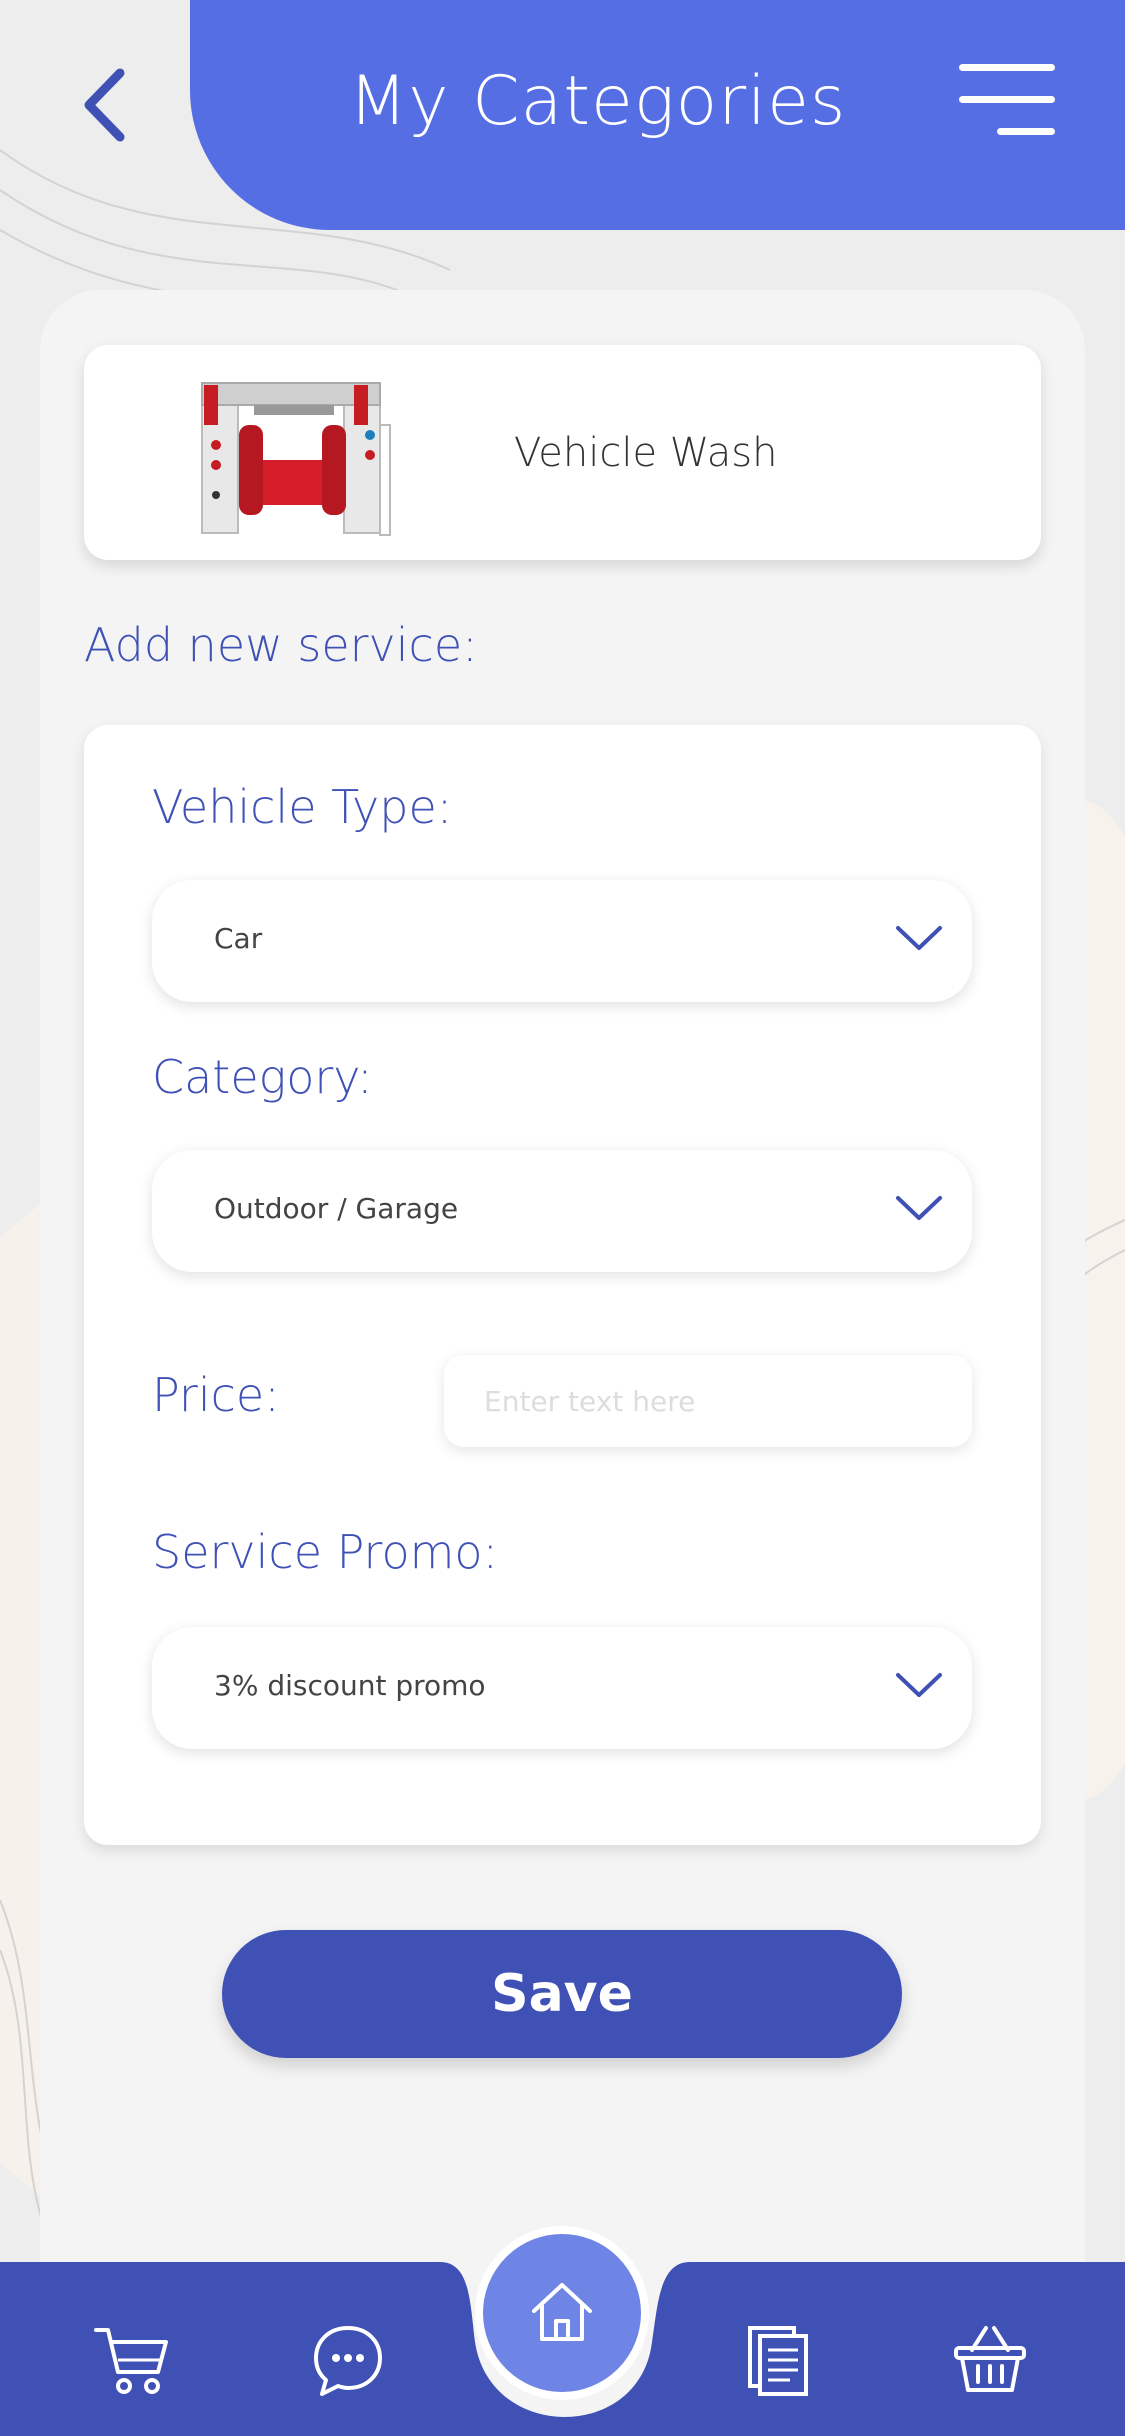  Describe the element at coordinates (562, 1688) in the screenshot. I see `service-promo-select: 3% discount promo` at that location.